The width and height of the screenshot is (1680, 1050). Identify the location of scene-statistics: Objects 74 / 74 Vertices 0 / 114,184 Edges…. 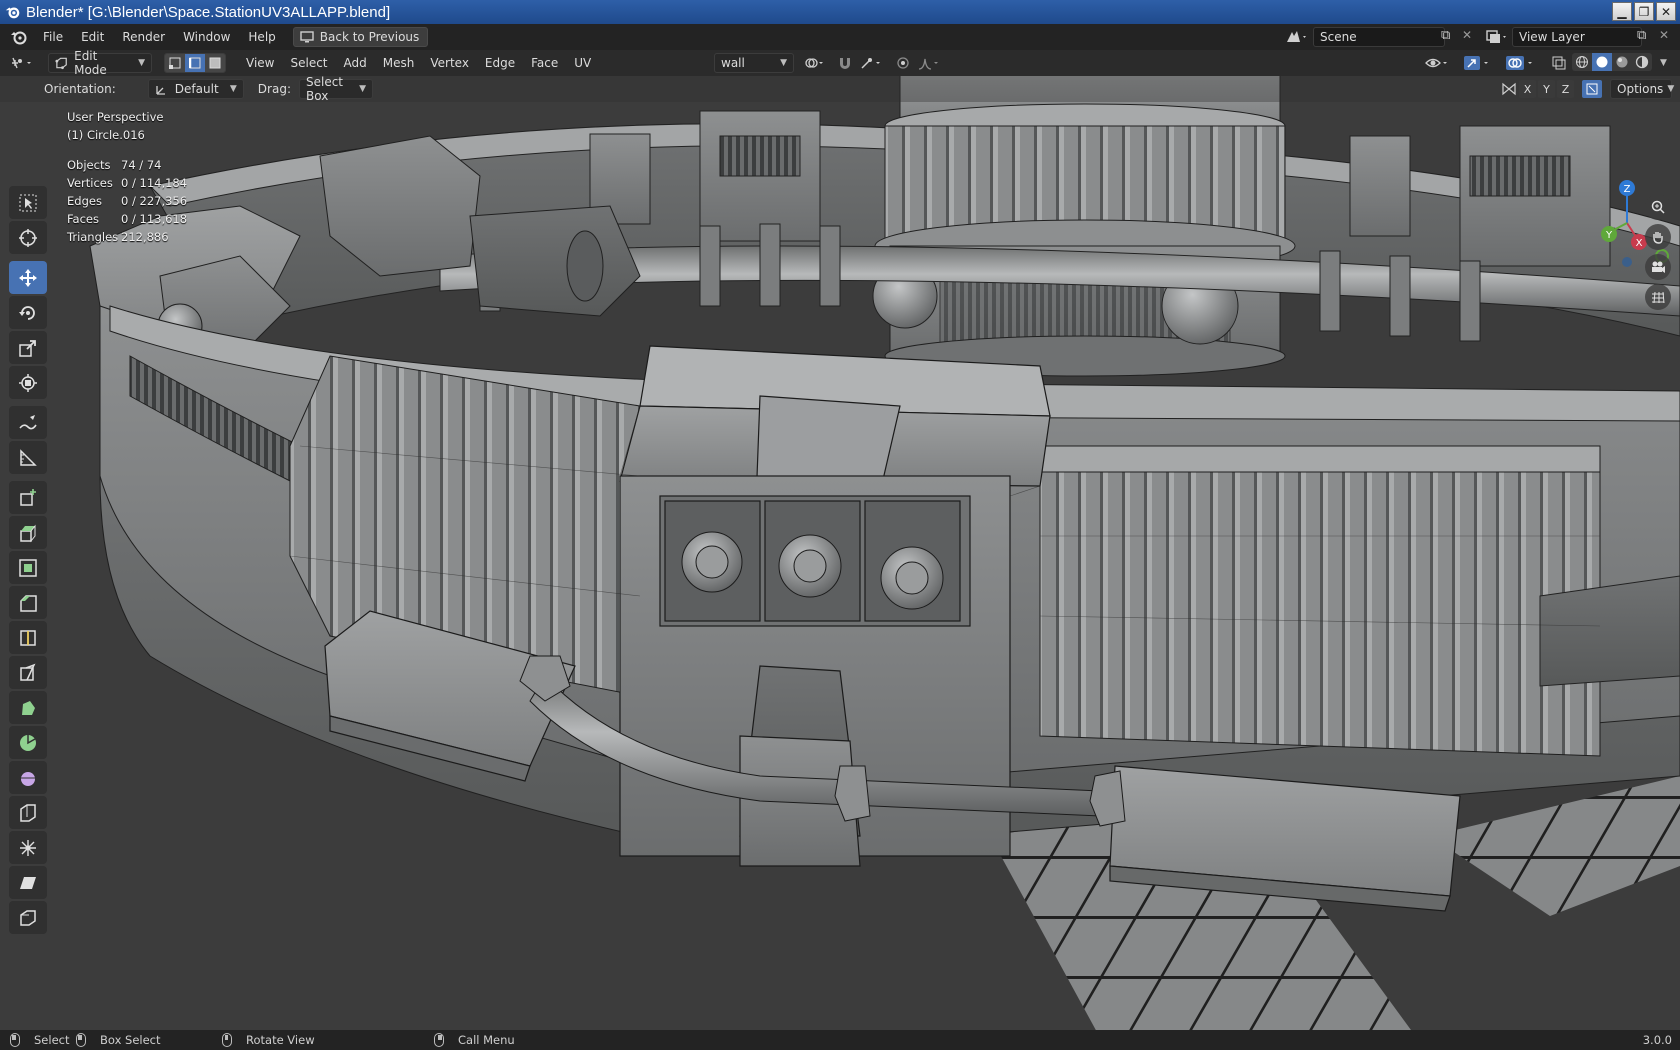
(127, 201).